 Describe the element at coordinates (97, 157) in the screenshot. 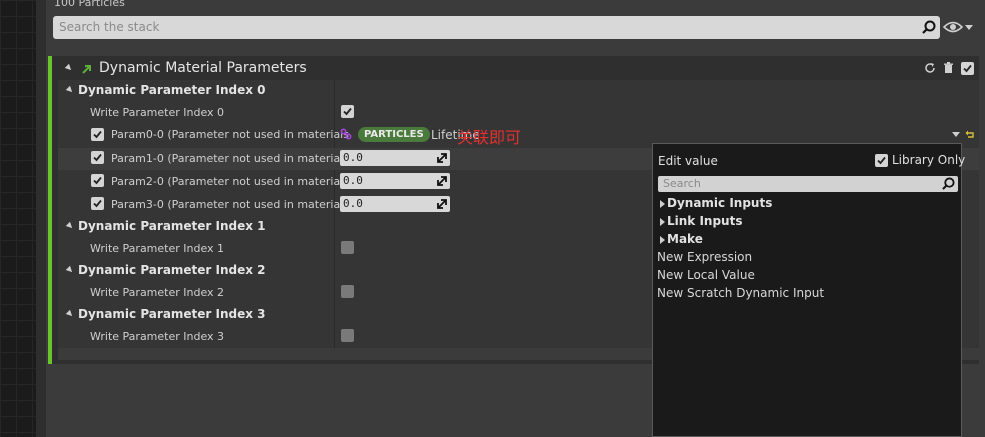

I see `param1-checkbox` at that location.